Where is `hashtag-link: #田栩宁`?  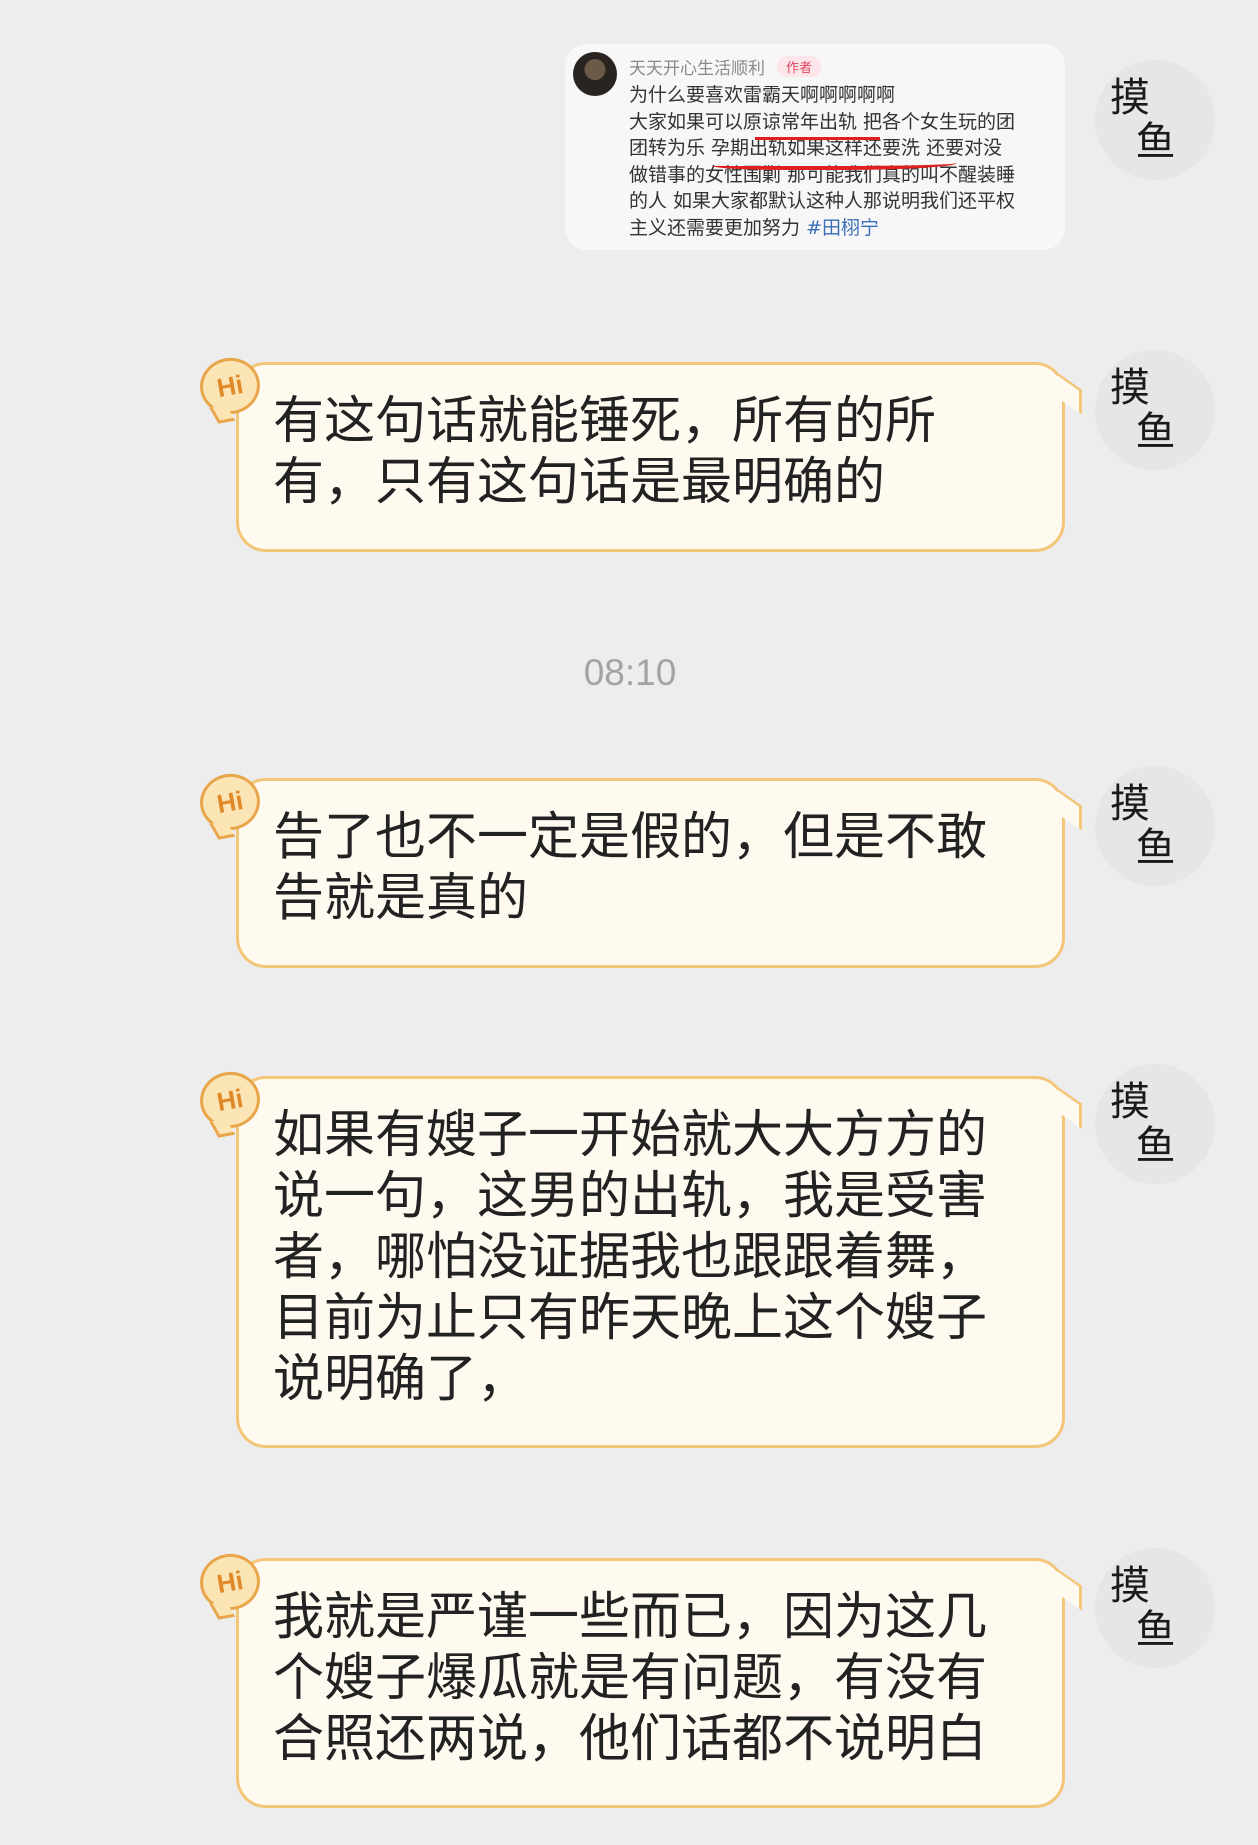
hashtag-link: #田栩宁 is located at coordinates (842, 228).